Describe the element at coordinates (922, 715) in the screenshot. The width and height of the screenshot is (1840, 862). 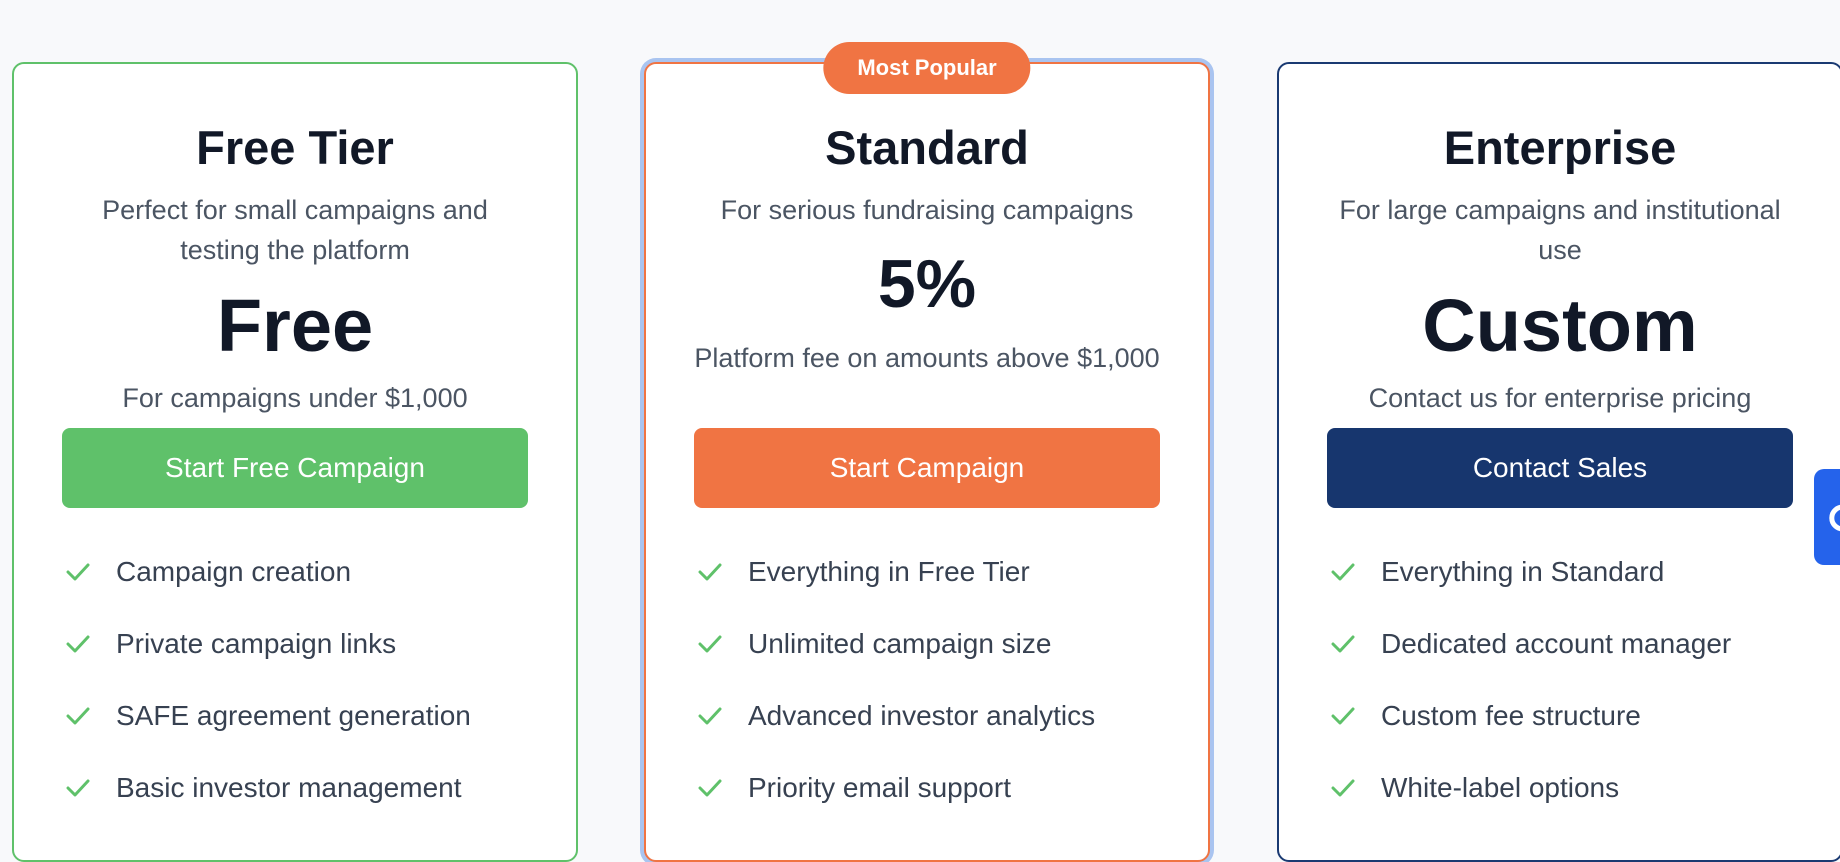
I see `feature-label: Advanced investor analytics` at that location.